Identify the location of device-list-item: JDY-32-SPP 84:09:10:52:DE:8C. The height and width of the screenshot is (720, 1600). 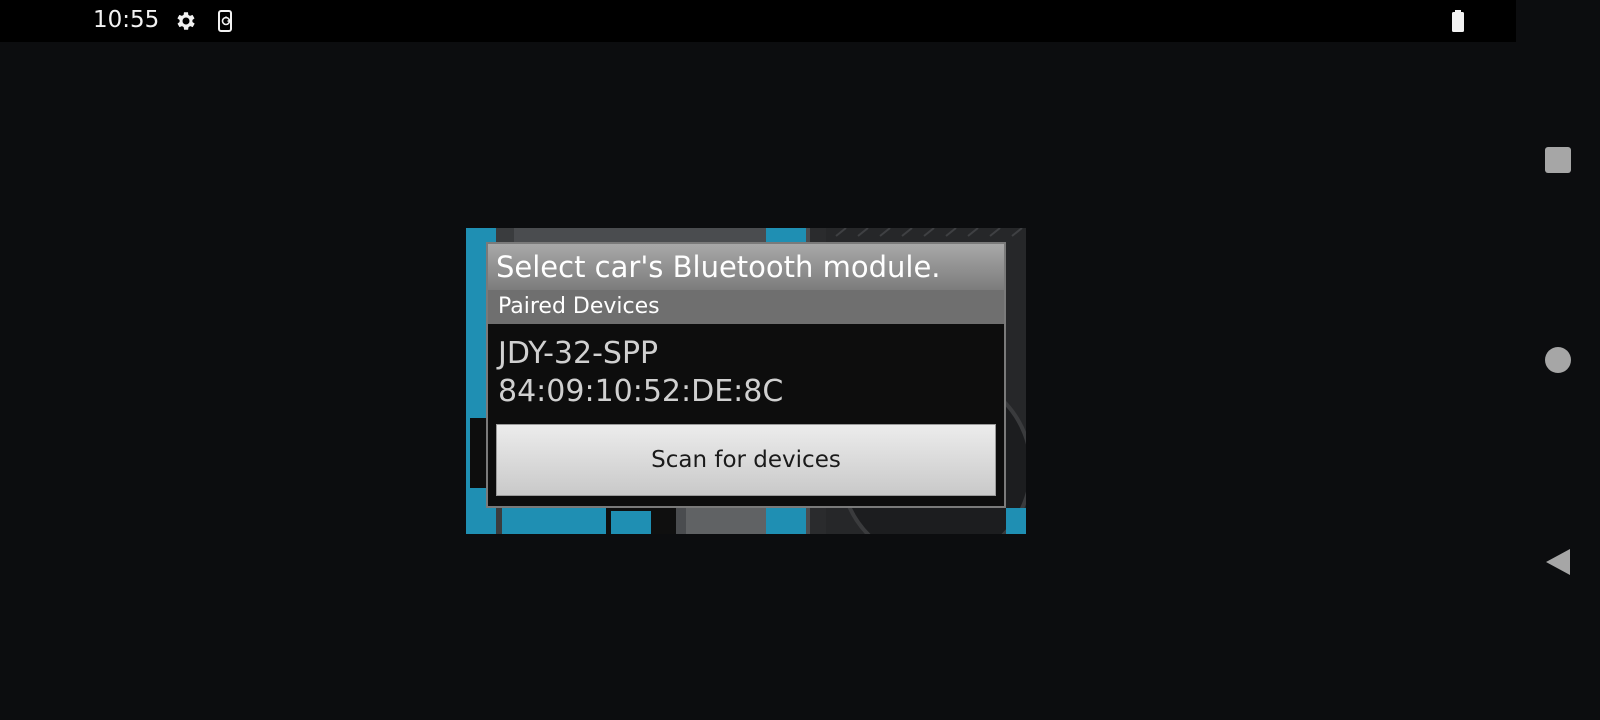
(746, 371).